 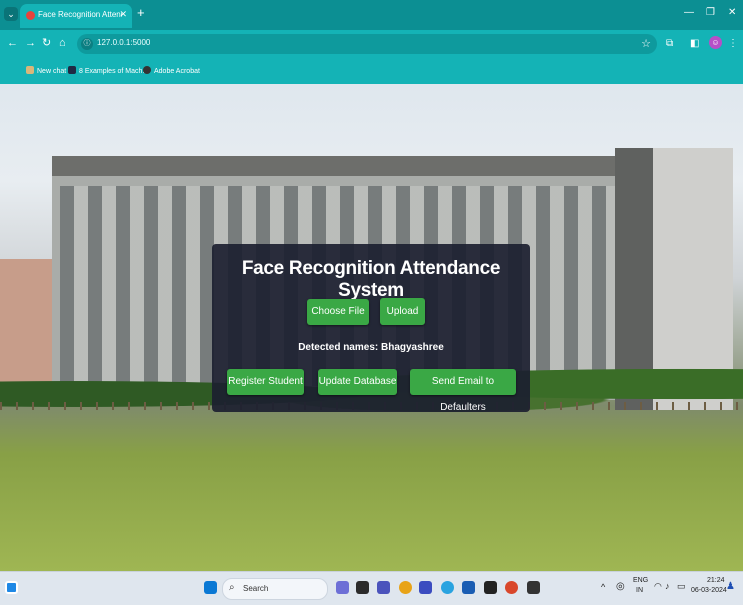 What do you see at coordinates (669, 44) in the screenshot?
I see `extensions-icon: ⧉` at bounding box center [669, 44].